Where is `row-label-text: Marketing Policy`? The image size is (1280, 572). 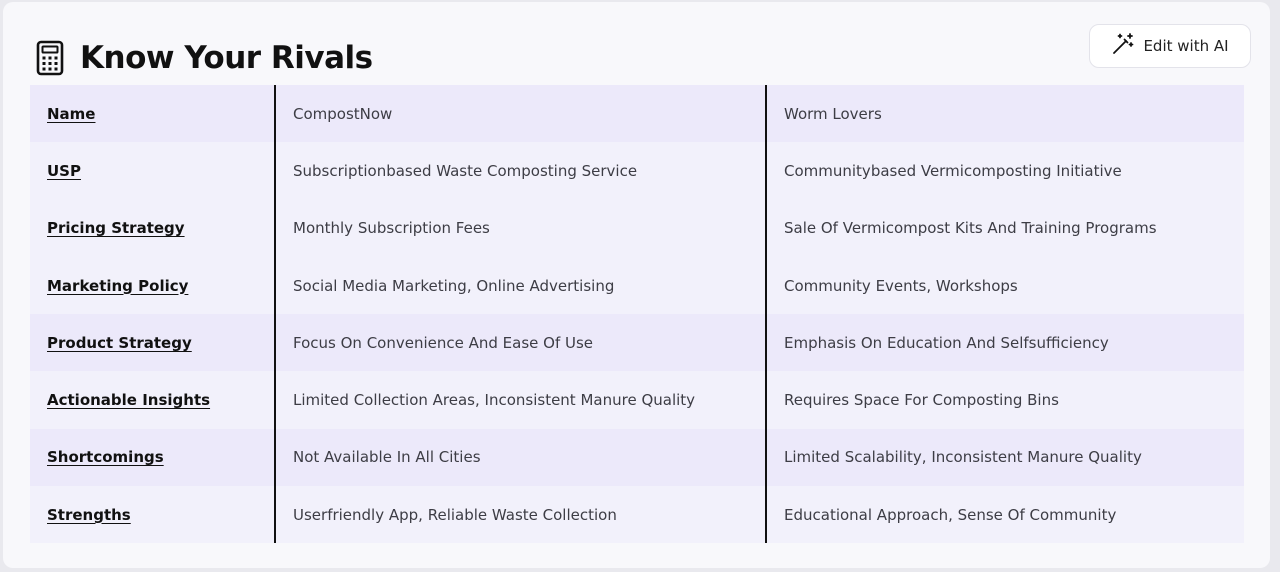
row-label-text: Marketing Policy is located at coordinates (118, 285).